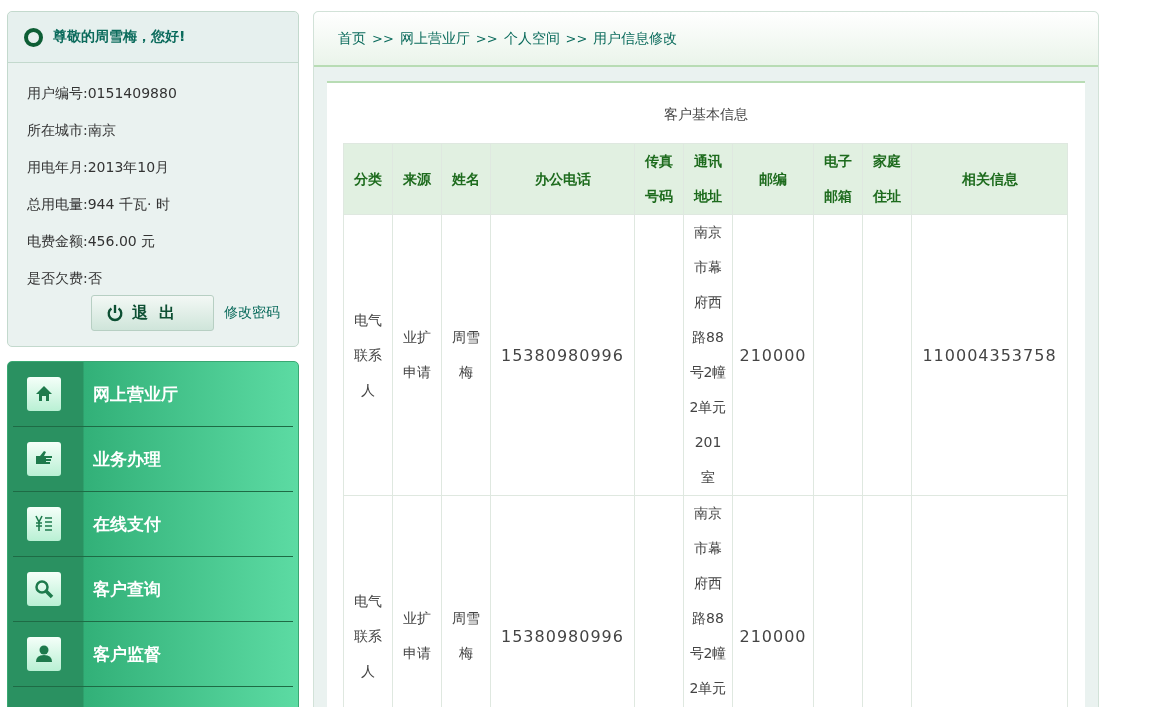  What do you see at coordinates (127, 524) in the screenshot?
I see `menu-label: 在线支付` at bounding box center [127, 524].